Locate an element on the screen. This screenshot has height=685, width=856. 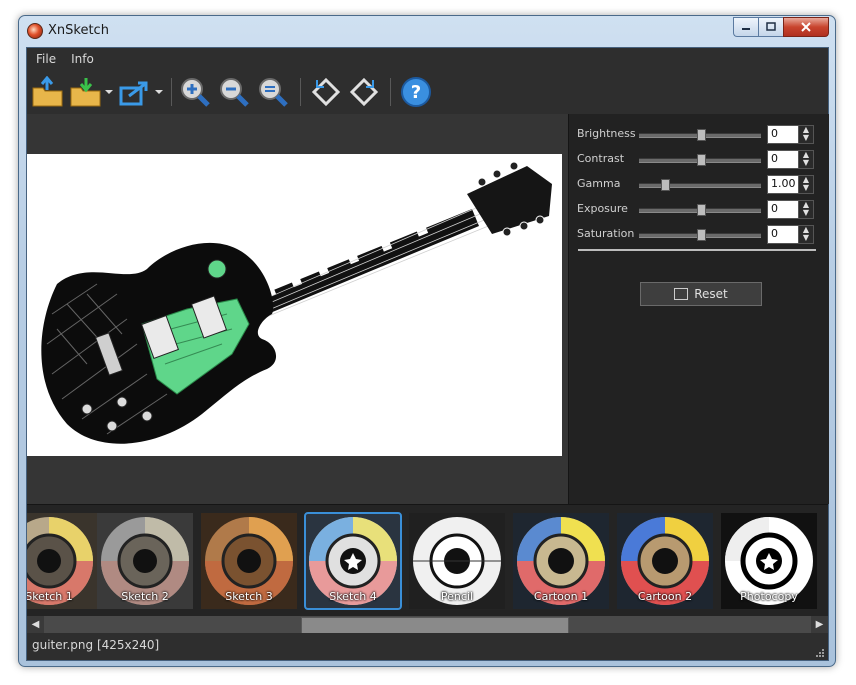
export-icon is located at coordinates (133, 93).